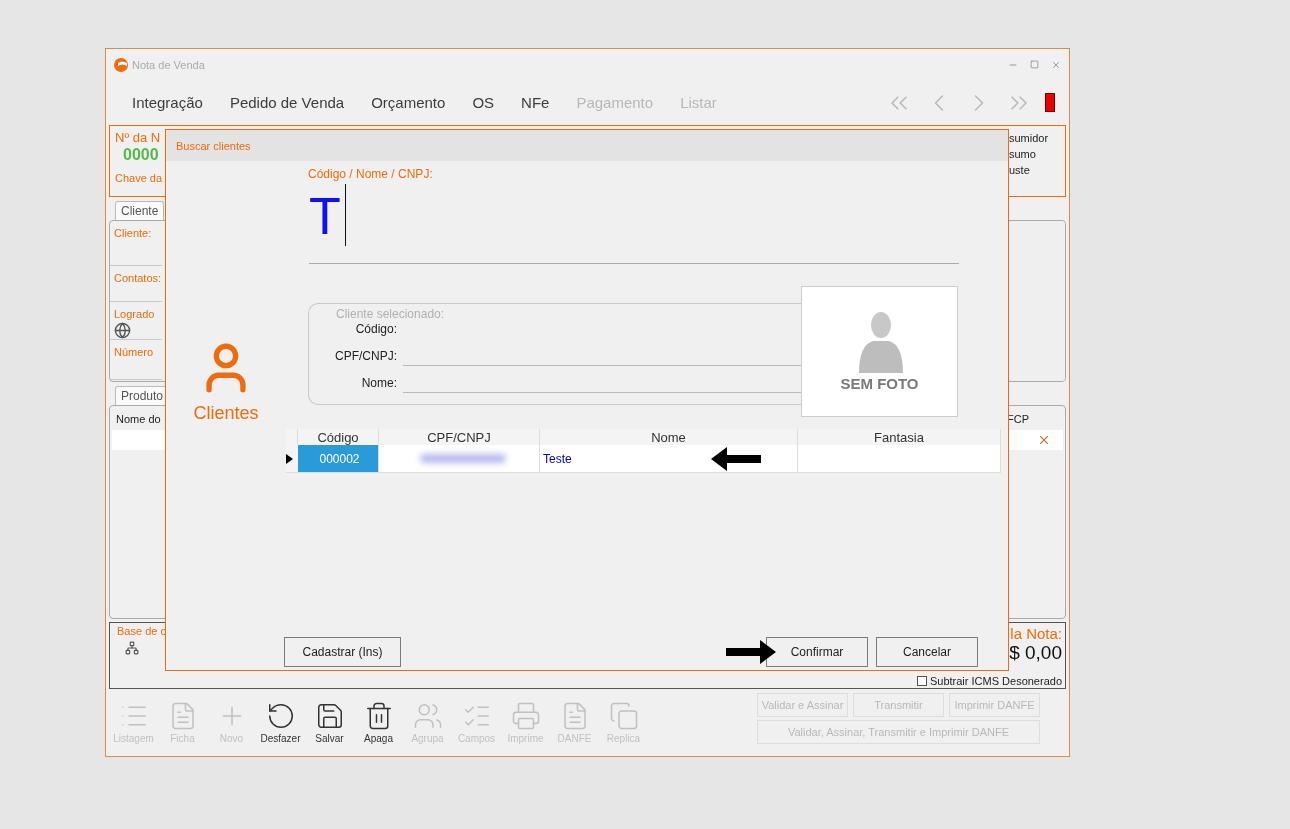 Image resolution: width=1290 pixels, height=829 pixels. Describe the element at coordinates (121, 64) in the screenshot. I see `app-logo-icon` at that location.